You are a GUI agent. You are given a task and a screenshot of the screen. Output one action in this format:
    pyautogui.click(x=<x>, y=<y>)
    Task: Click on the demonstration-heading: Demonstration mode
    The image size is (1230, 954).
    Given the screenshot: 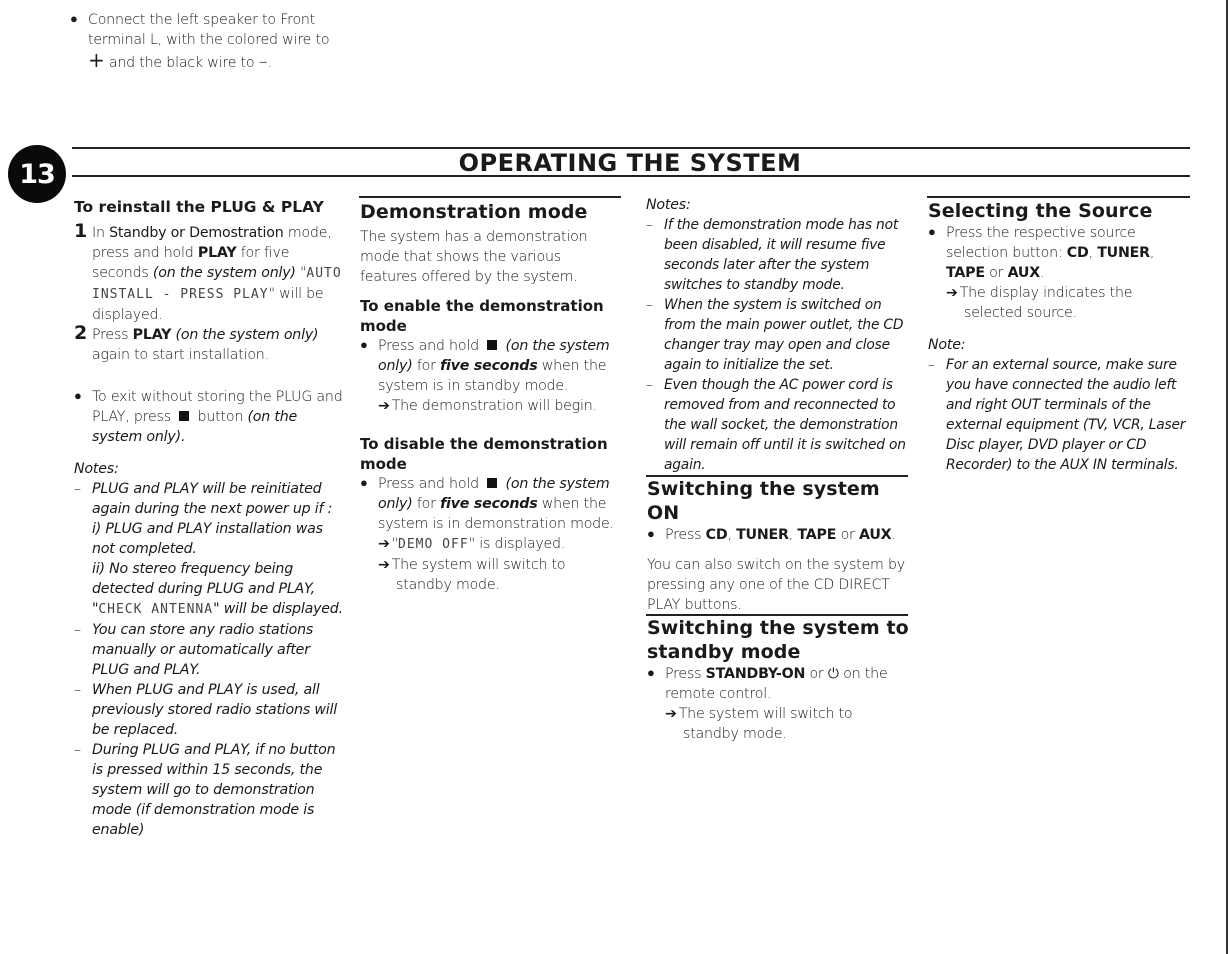 What is the action you would take?
    pyautogui.click(x=474, y=212)
    